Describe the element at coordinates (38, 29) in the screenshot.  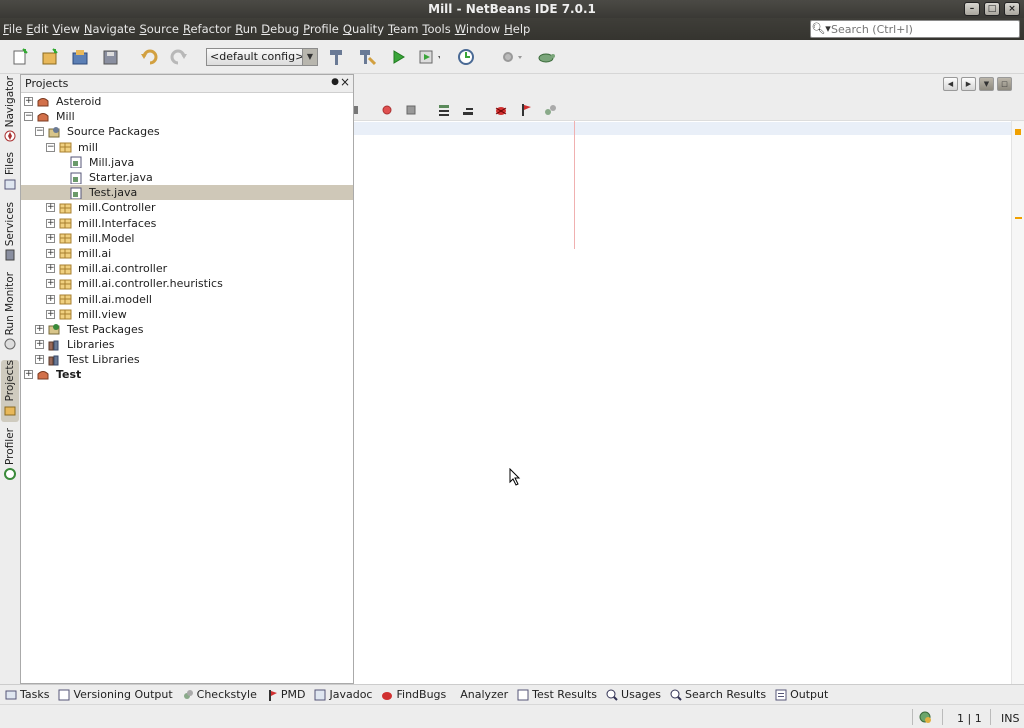
I see `menu-edit: Edit` at that location.